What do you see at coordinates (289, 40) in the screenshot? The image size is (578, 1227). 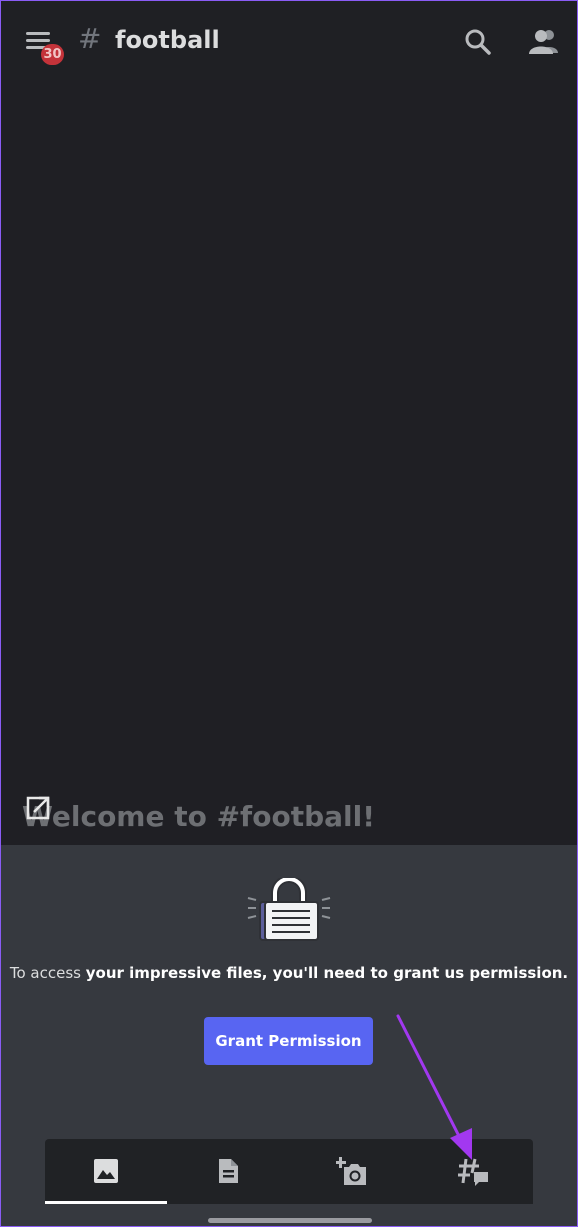 I see `channel-header: 30 # football` at bounding box center [289, 40].